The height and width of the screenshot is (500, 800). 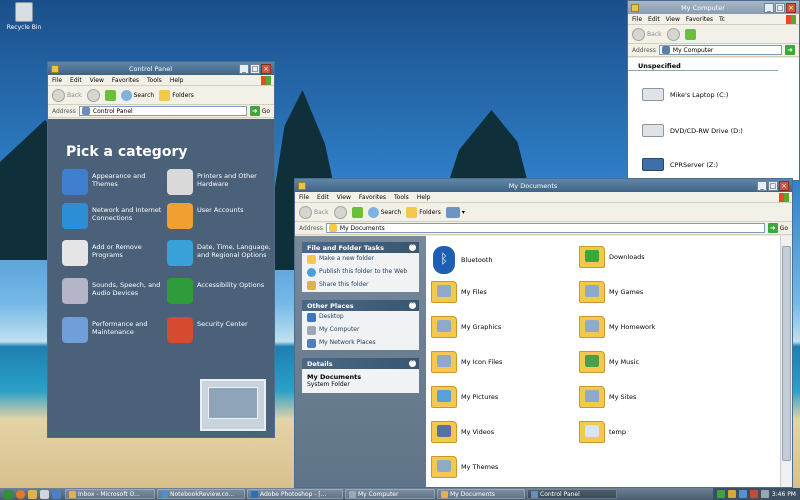 I want to click on vertical-scrollbar, so click(x=786, y=361).